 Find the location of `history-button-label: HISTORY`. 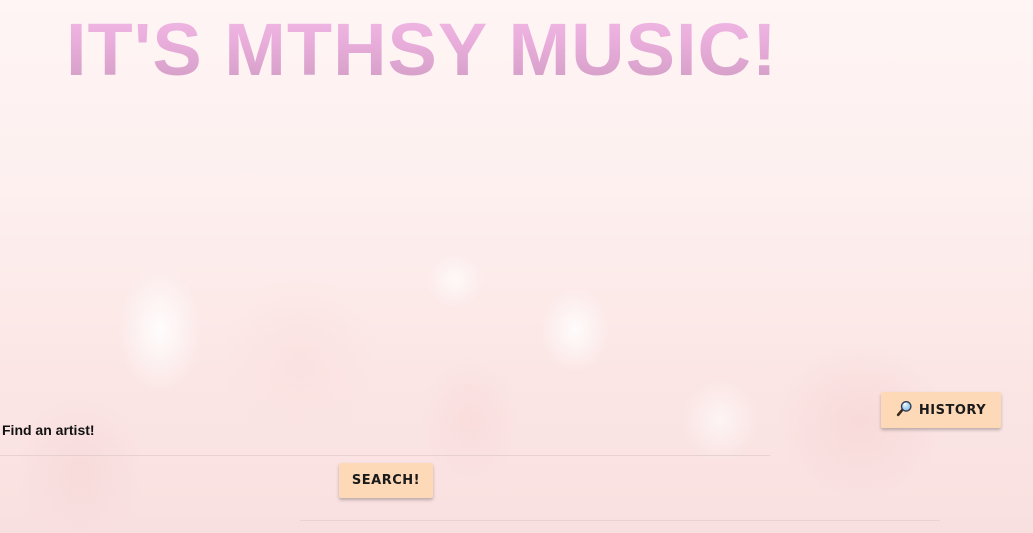

history-button-label: HISTORY is located at coordinates (952, 410).